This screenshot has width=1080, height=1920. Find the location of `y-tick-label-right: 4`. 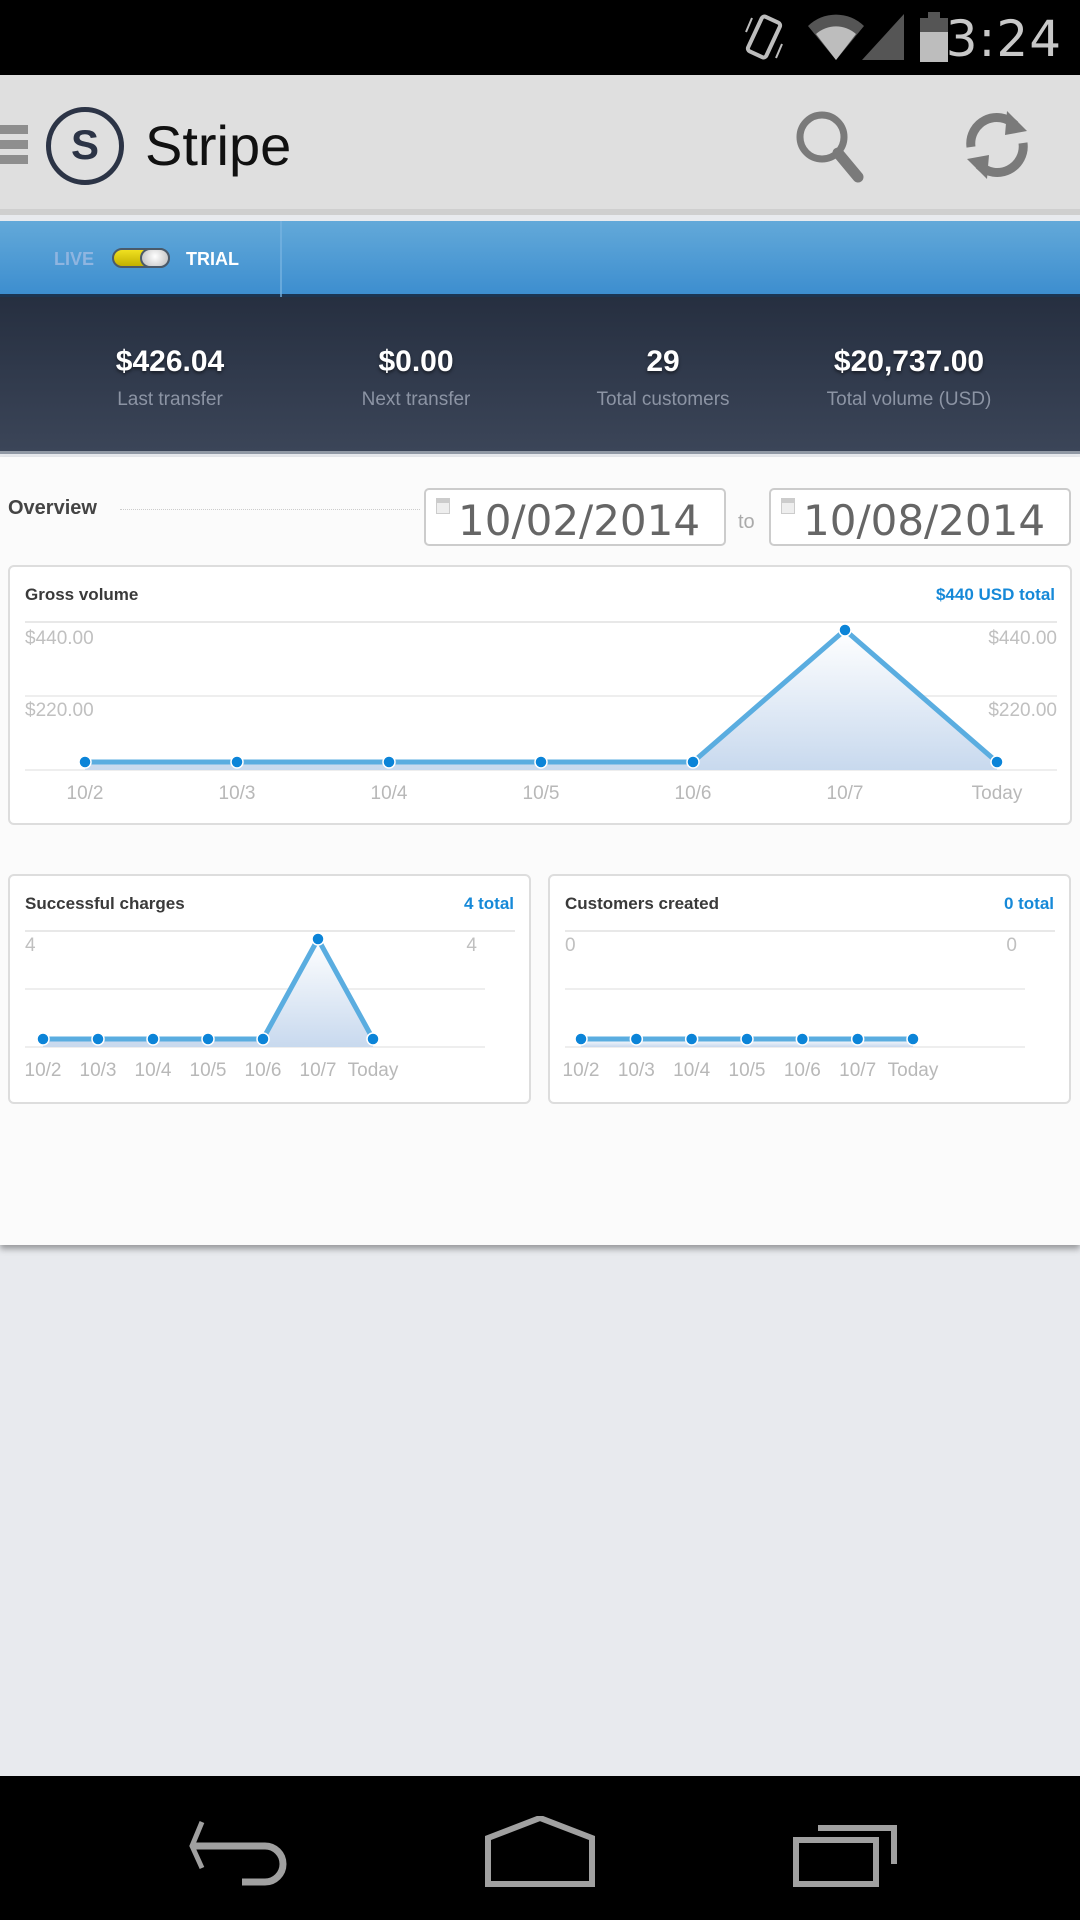

y-tick-label-right: 4 is located at coordinates (471, 945).